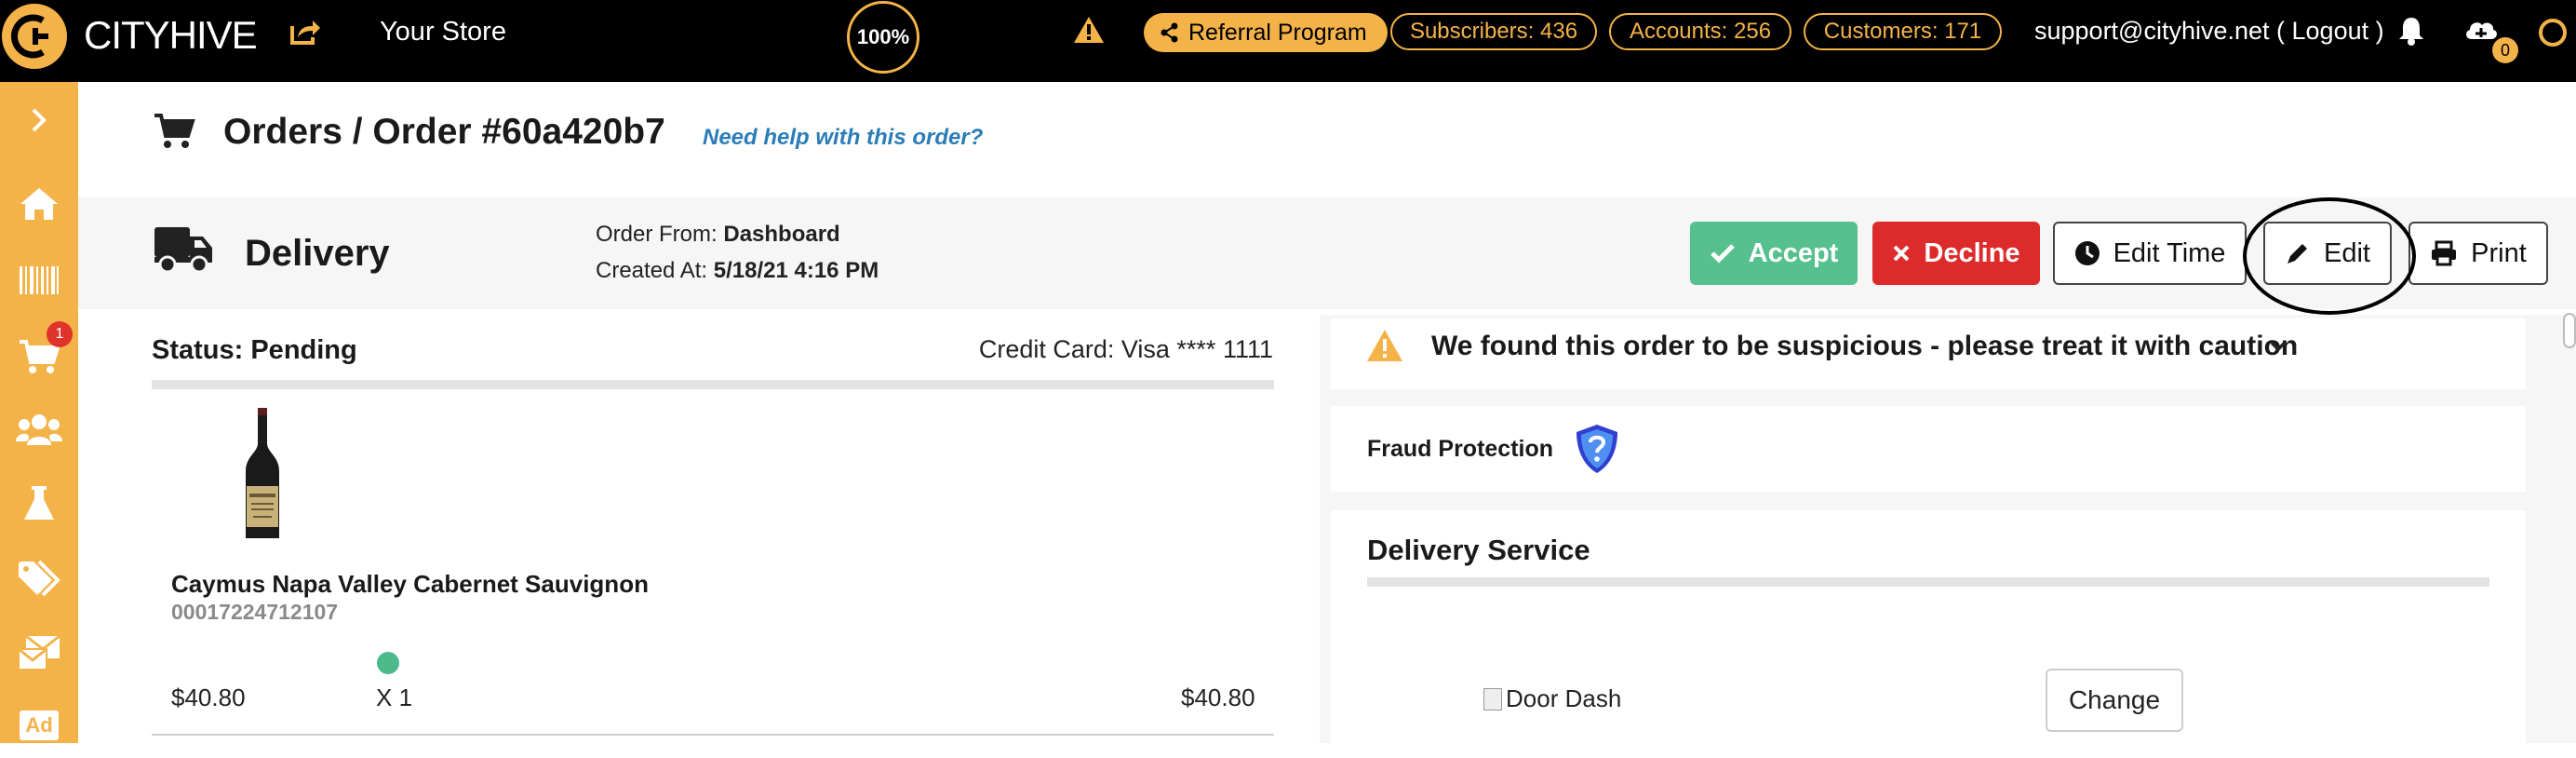 The image size is (2576, 758). Describe the element at coordinates (443, 32) in the screenshot. I see `store-name: Your Store` at that location.